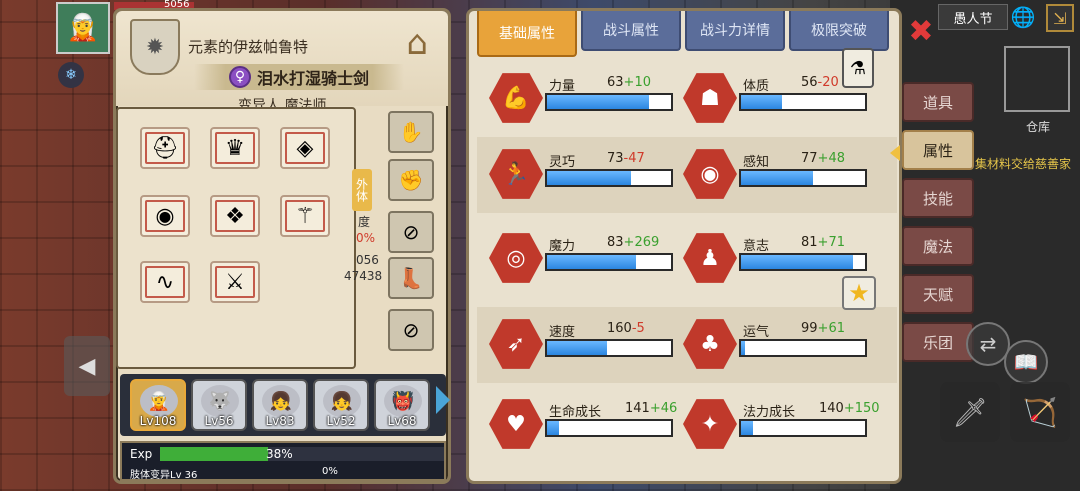 This screenshot has height=491, width=1080. I want to click on side-menu-attributes: 属性, so click(938, 150).